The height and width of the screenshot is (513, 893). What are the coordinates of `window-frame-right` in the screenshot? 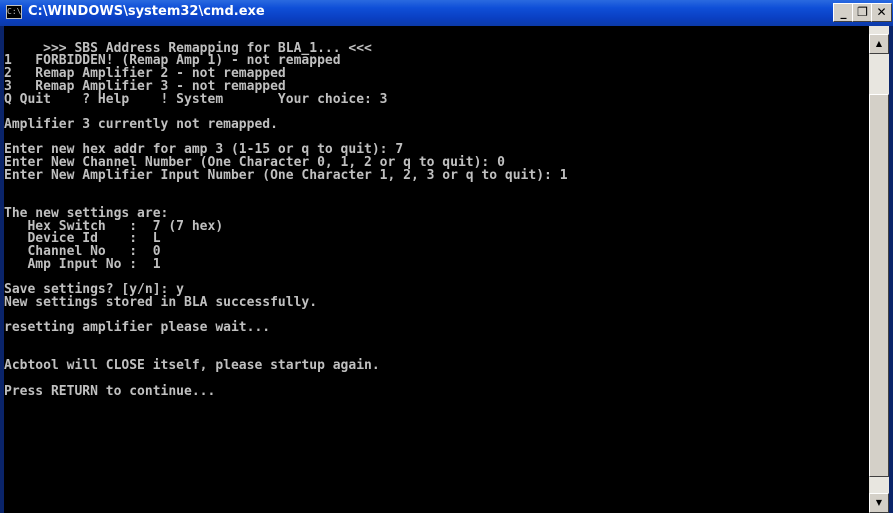 It's located at (891, 269).